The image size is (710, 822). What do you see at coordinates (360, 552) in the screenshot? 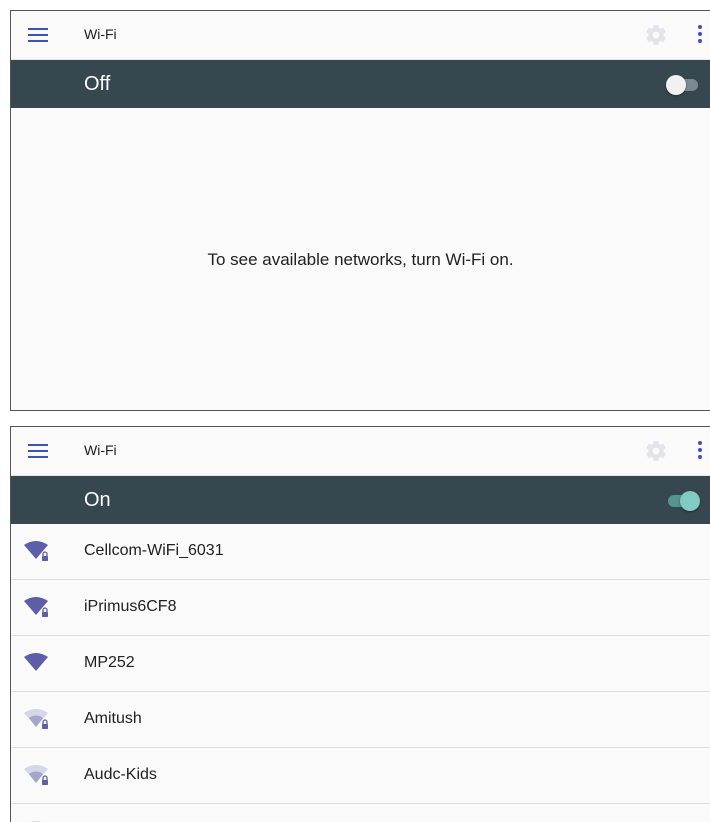
I see `network-row: Cellcom-WiFi_6031` at bounding box center [360, 552].